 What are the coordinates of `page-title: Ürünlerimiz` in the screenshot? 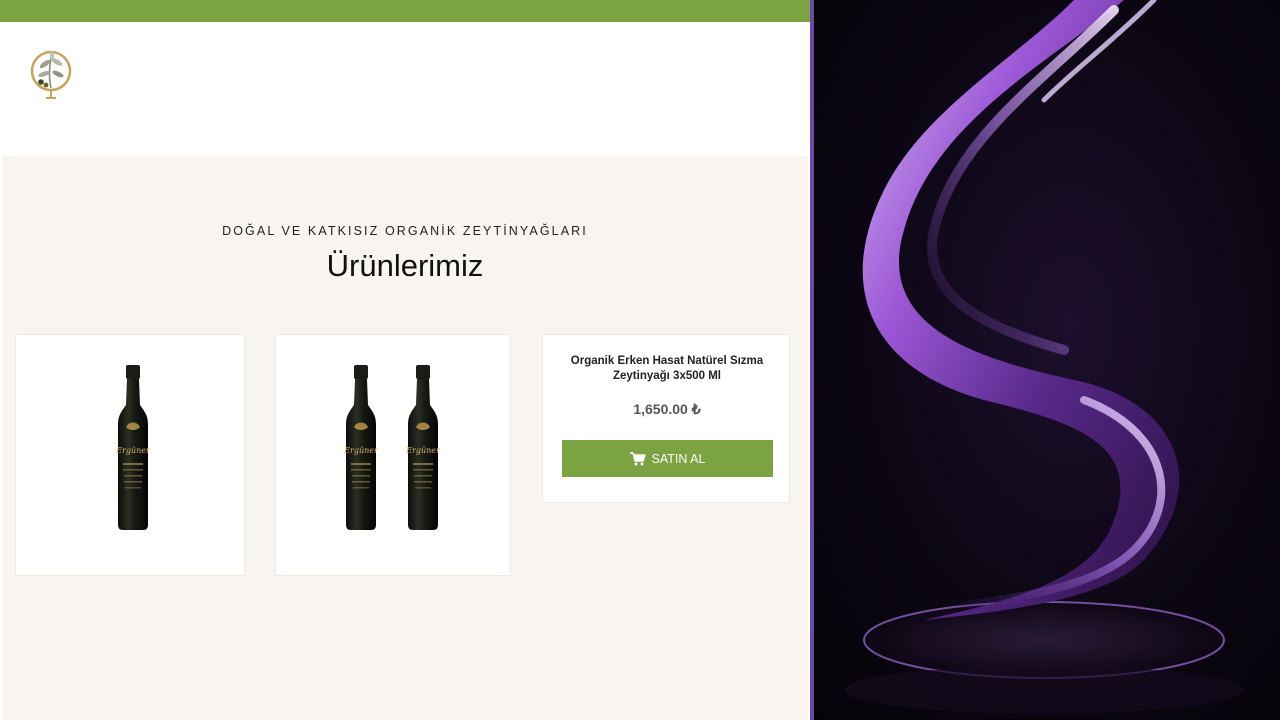 It's located at (405, 265).